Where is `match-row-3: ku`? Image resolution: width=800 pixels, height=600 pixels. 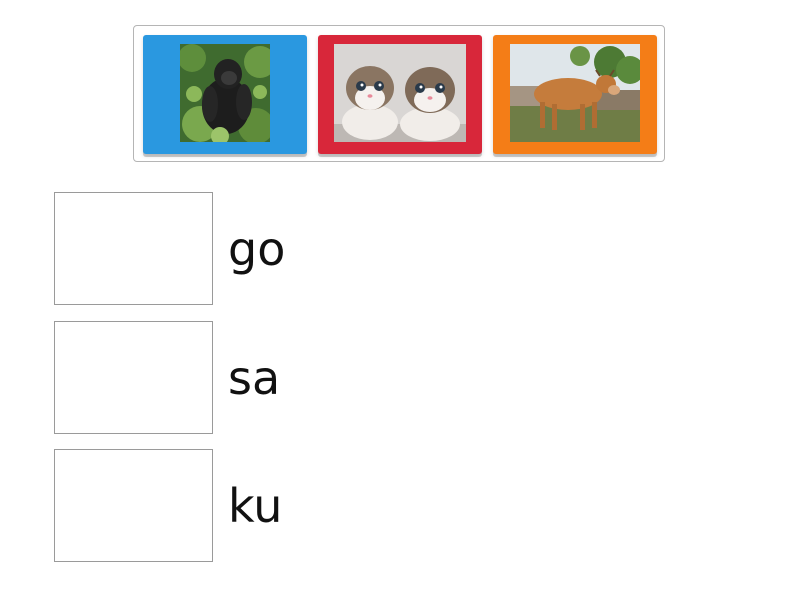
match-row-3: ku is located at coordinates (304, 505).